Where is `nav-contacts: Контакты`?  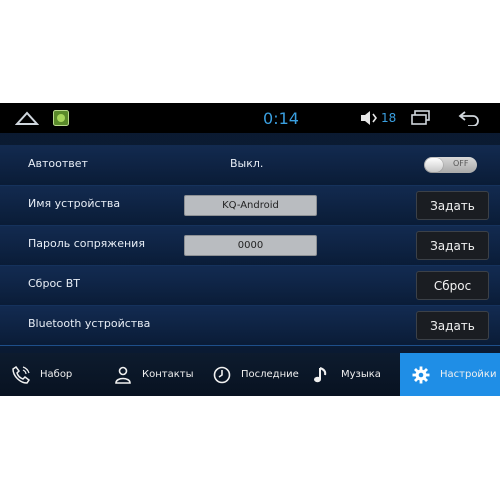
nav-contacts: Контакты is located at coordinates (159, 374).